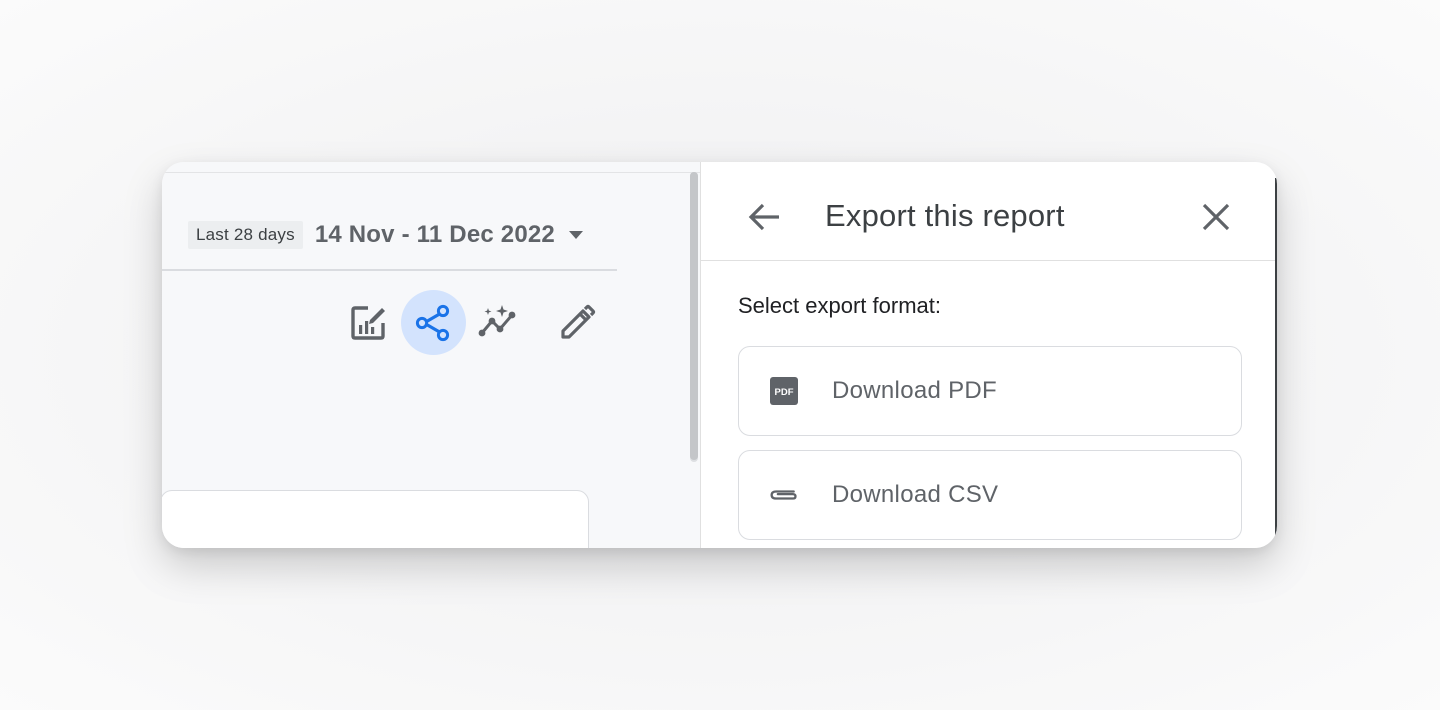  What do you see at coordinates (368, 323) in the screenshot?
I see `customize-report-icon` at bounding box center [368, 323].